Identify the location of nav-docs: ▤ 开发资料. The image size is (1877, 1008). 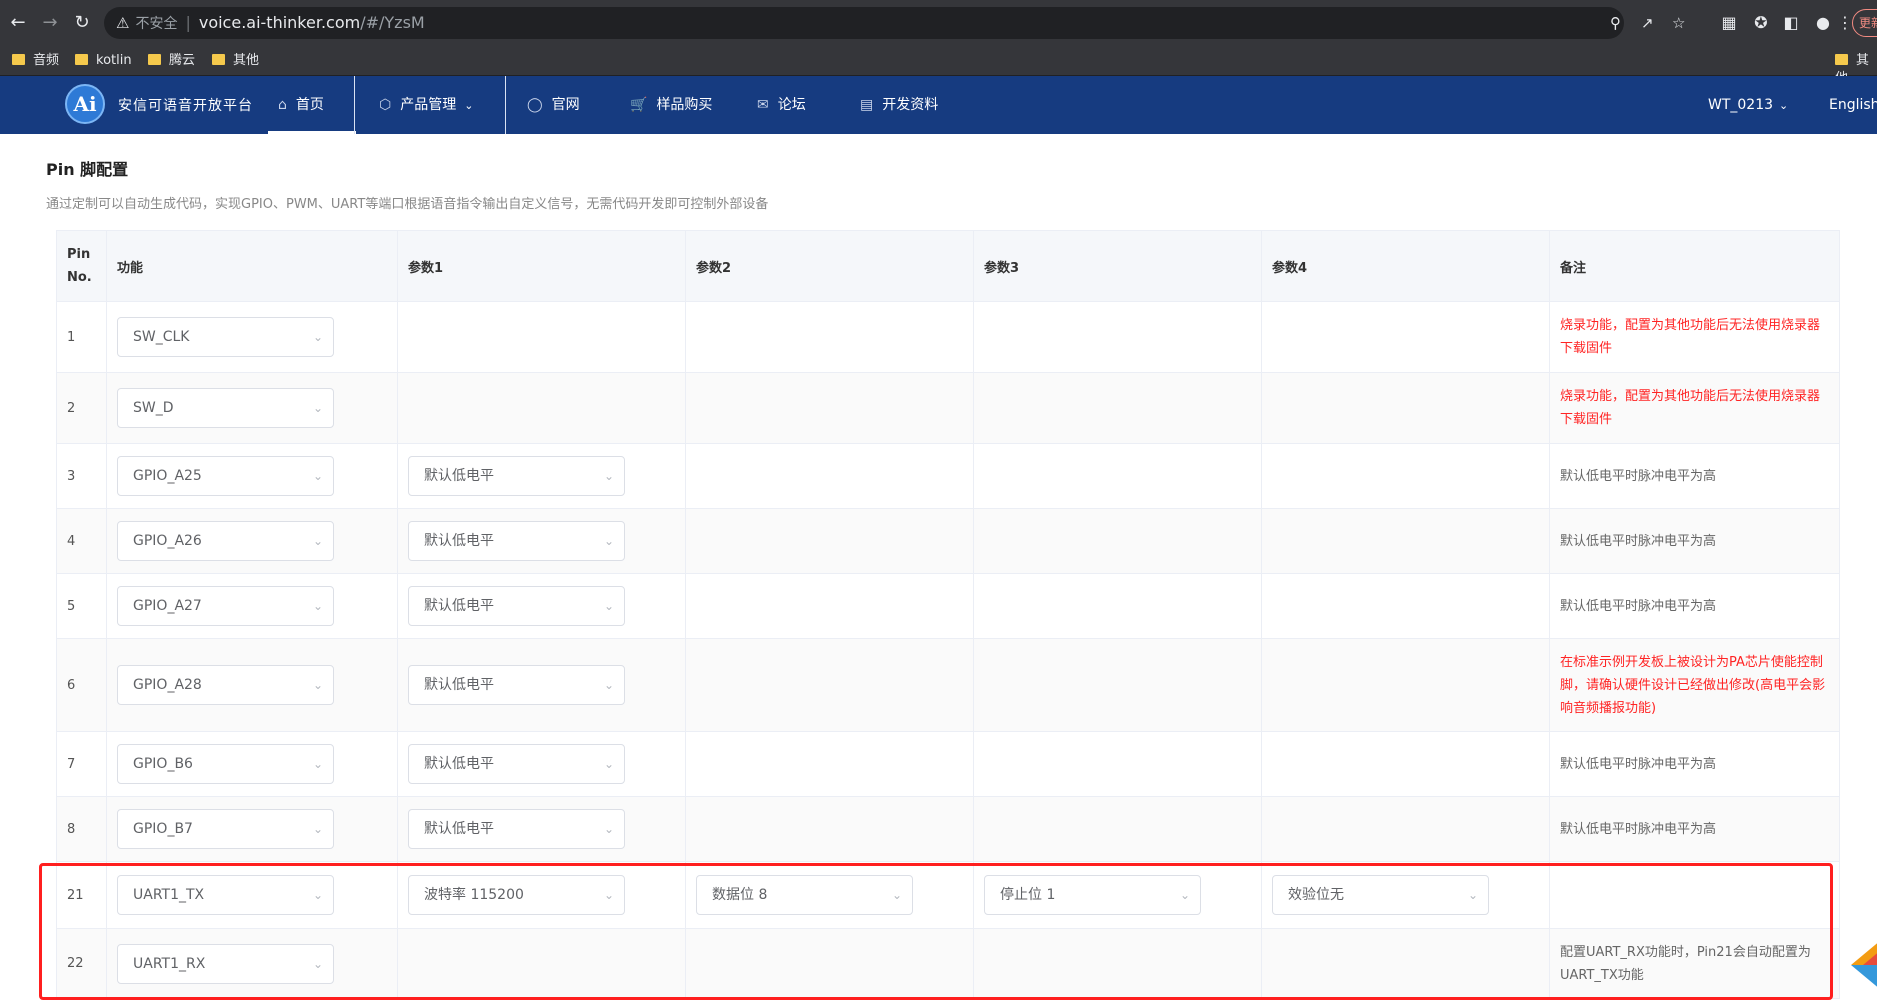
(899, 105).